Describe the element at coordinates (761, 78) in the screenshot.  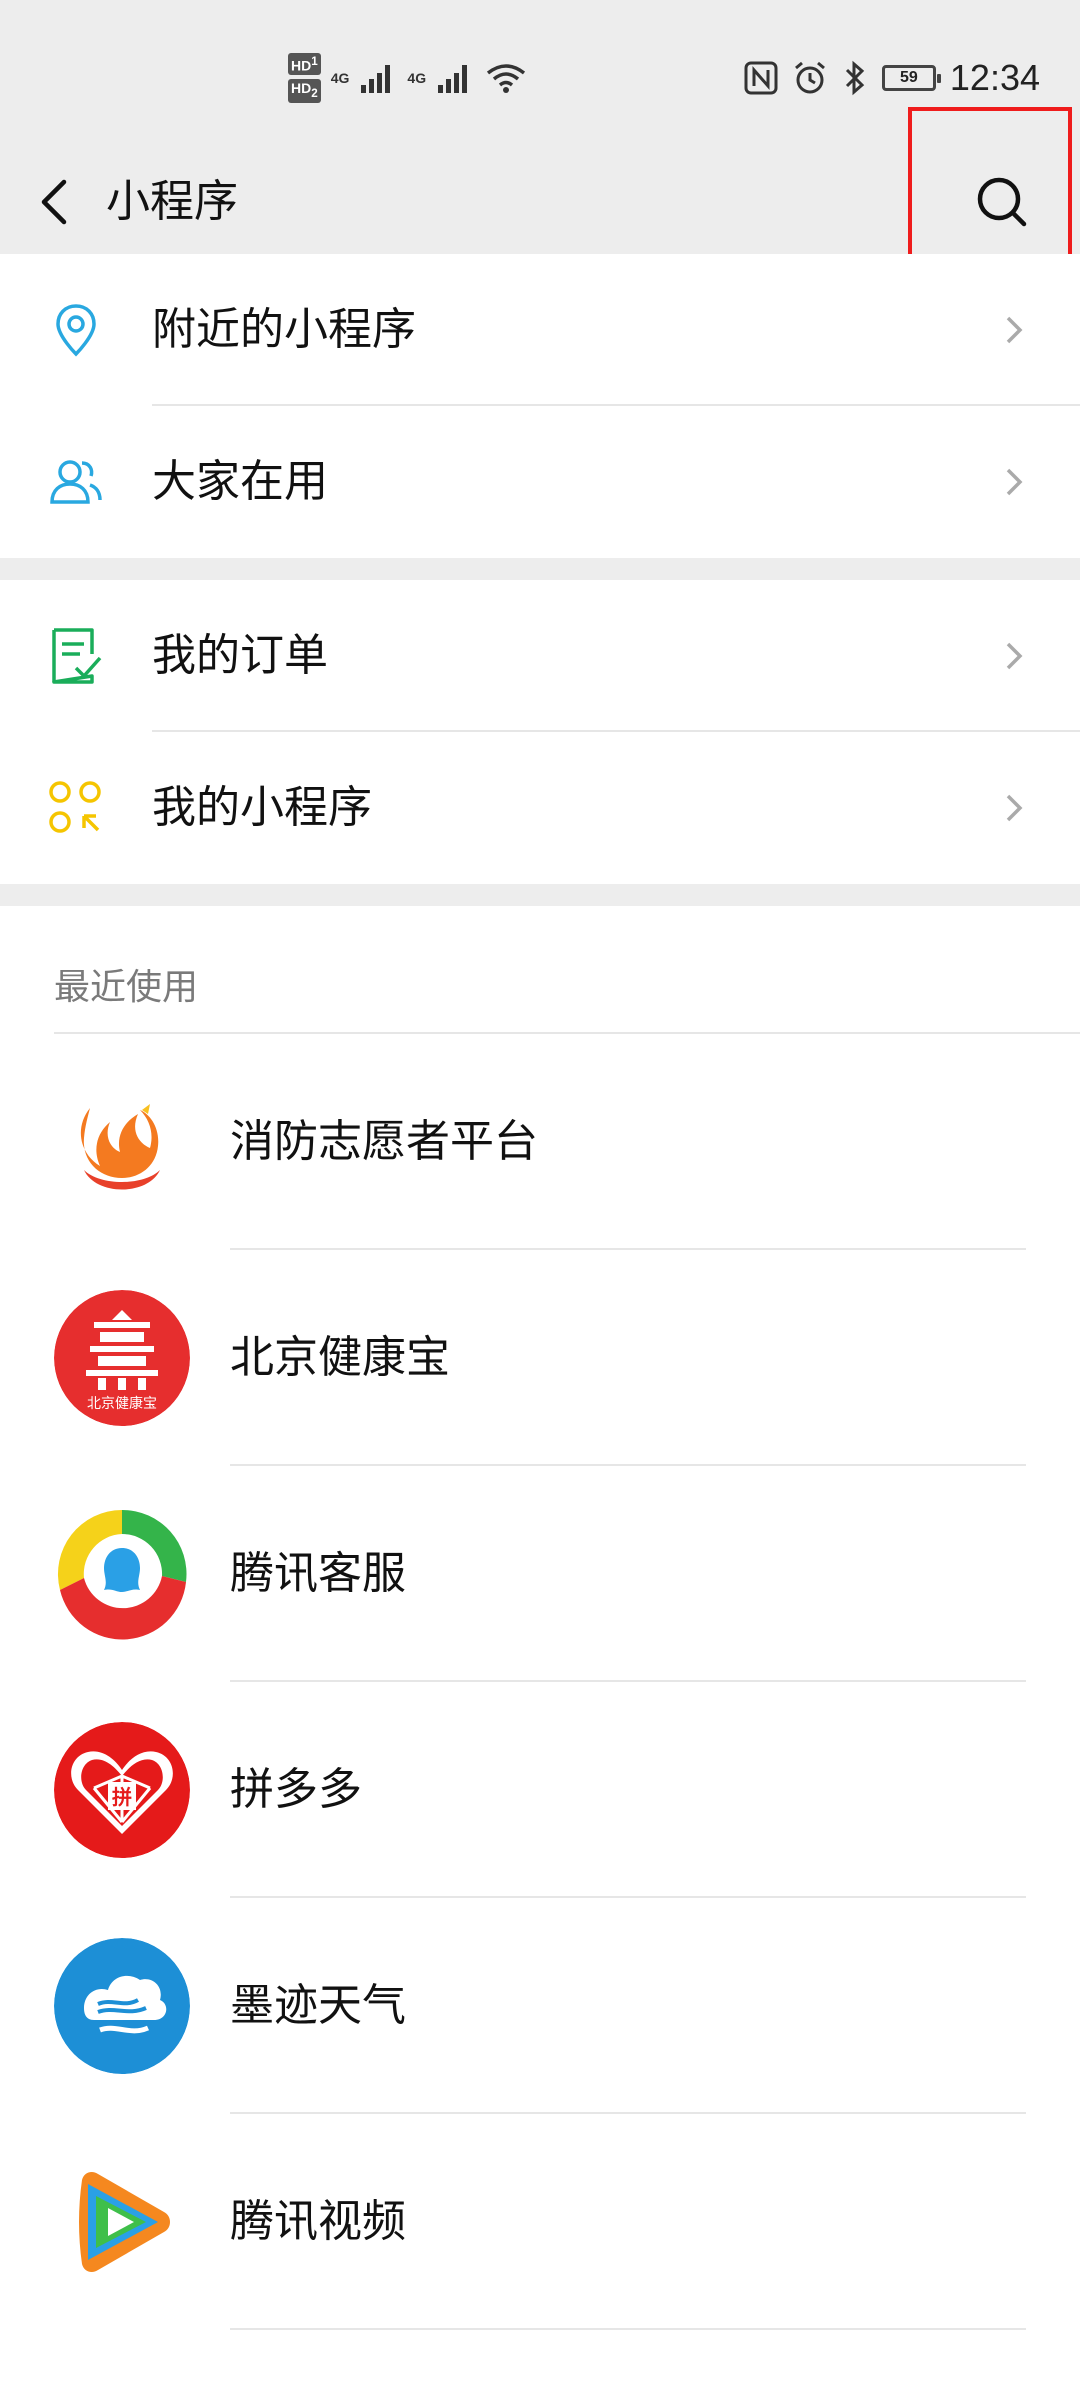
I see `nfc-icon` at that location.